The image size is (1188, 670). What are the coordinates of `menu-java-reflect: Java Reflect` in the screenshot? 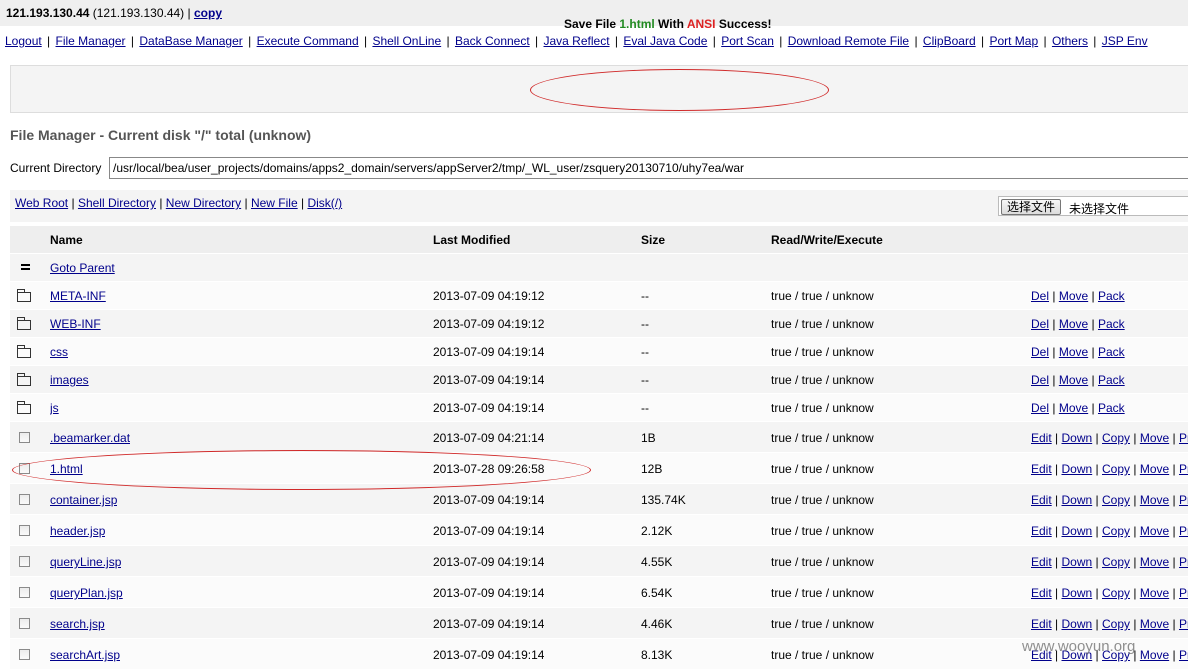 It's located at (577, 41).